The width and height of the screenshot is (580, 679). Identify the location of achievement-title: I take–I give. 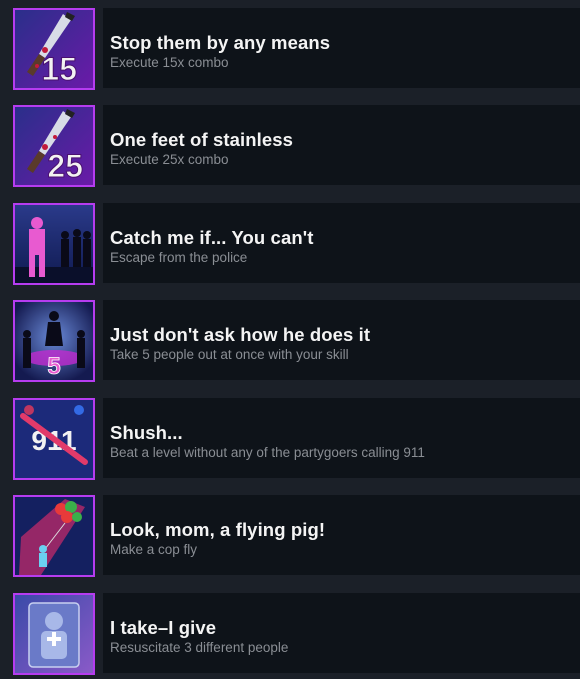
(163, 627).